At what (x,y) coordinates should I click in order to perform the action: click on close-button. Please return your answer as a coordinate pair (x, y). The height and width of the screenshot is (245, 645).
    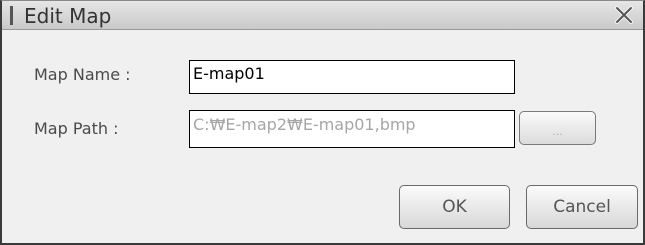
    Looking at the image, I should click on (624, 15).